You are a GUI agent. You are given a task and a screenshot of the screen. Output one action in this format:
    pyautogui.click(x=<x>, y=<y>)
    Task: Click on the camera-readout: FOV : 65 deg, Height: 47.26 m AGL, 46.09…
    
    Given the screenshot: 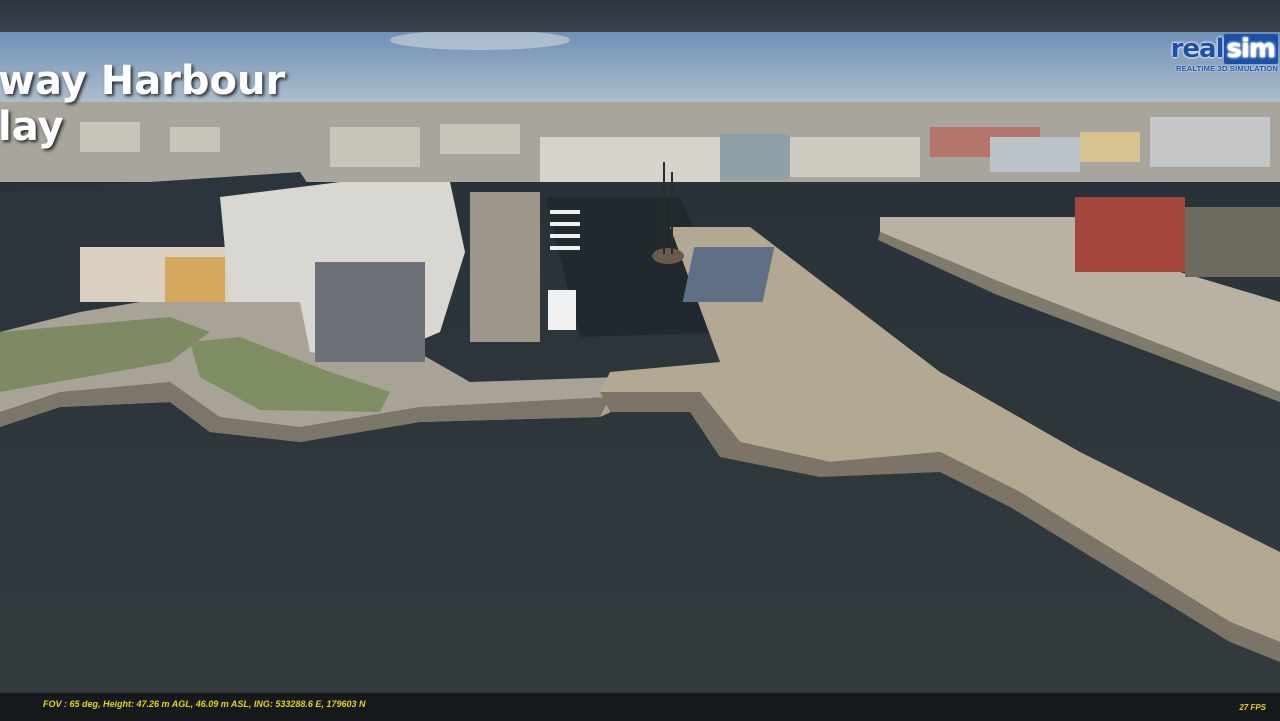 What is the action you would take?
    pyautogui.click(x=204, y=704)
    